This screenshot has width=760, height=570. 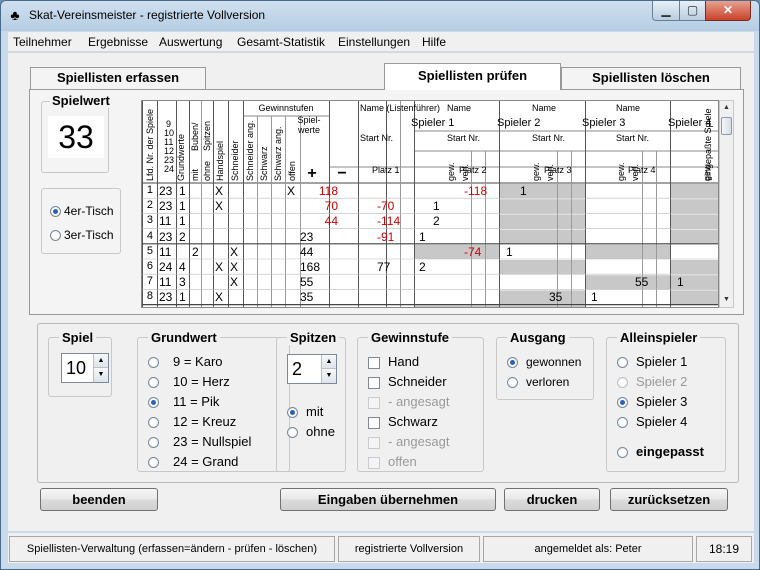 What do you see at coordinates (212, 441) in the screenshot?
I see `radio-grundwert-label: 23 = Nullspiel` at bounding box center [212, 441].